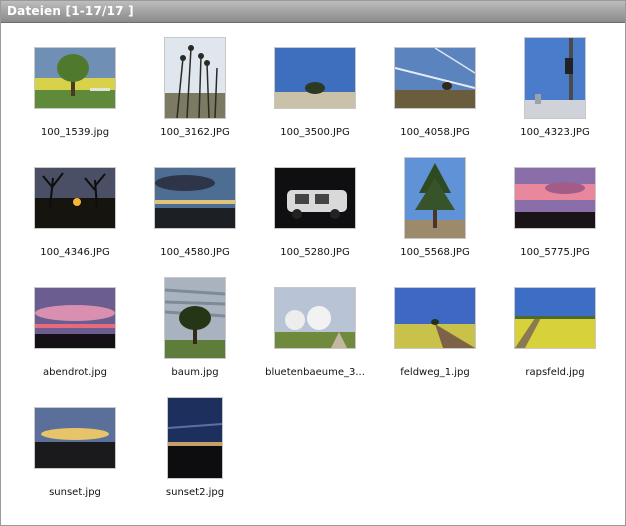  I want to click on file-name: 100_4580.JPG, so click(195, 252).